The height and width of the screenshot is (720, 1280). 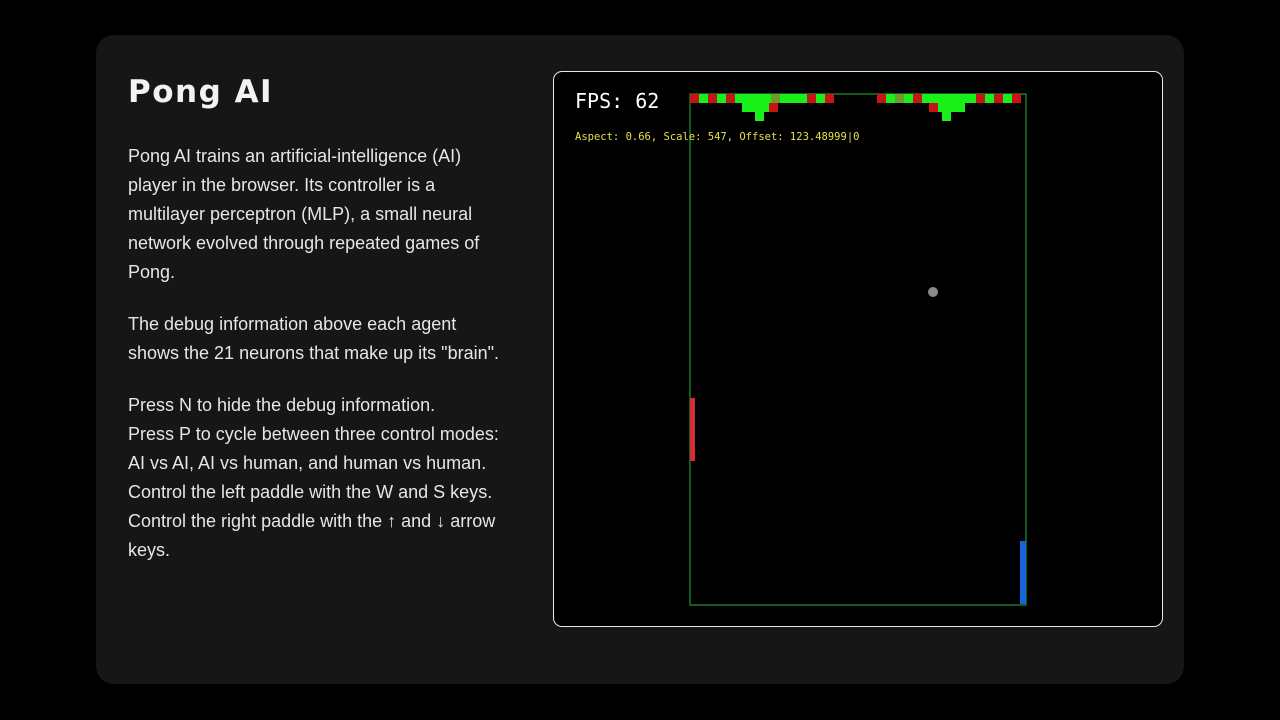 I want to click on ball, so click(x=933, y=292).